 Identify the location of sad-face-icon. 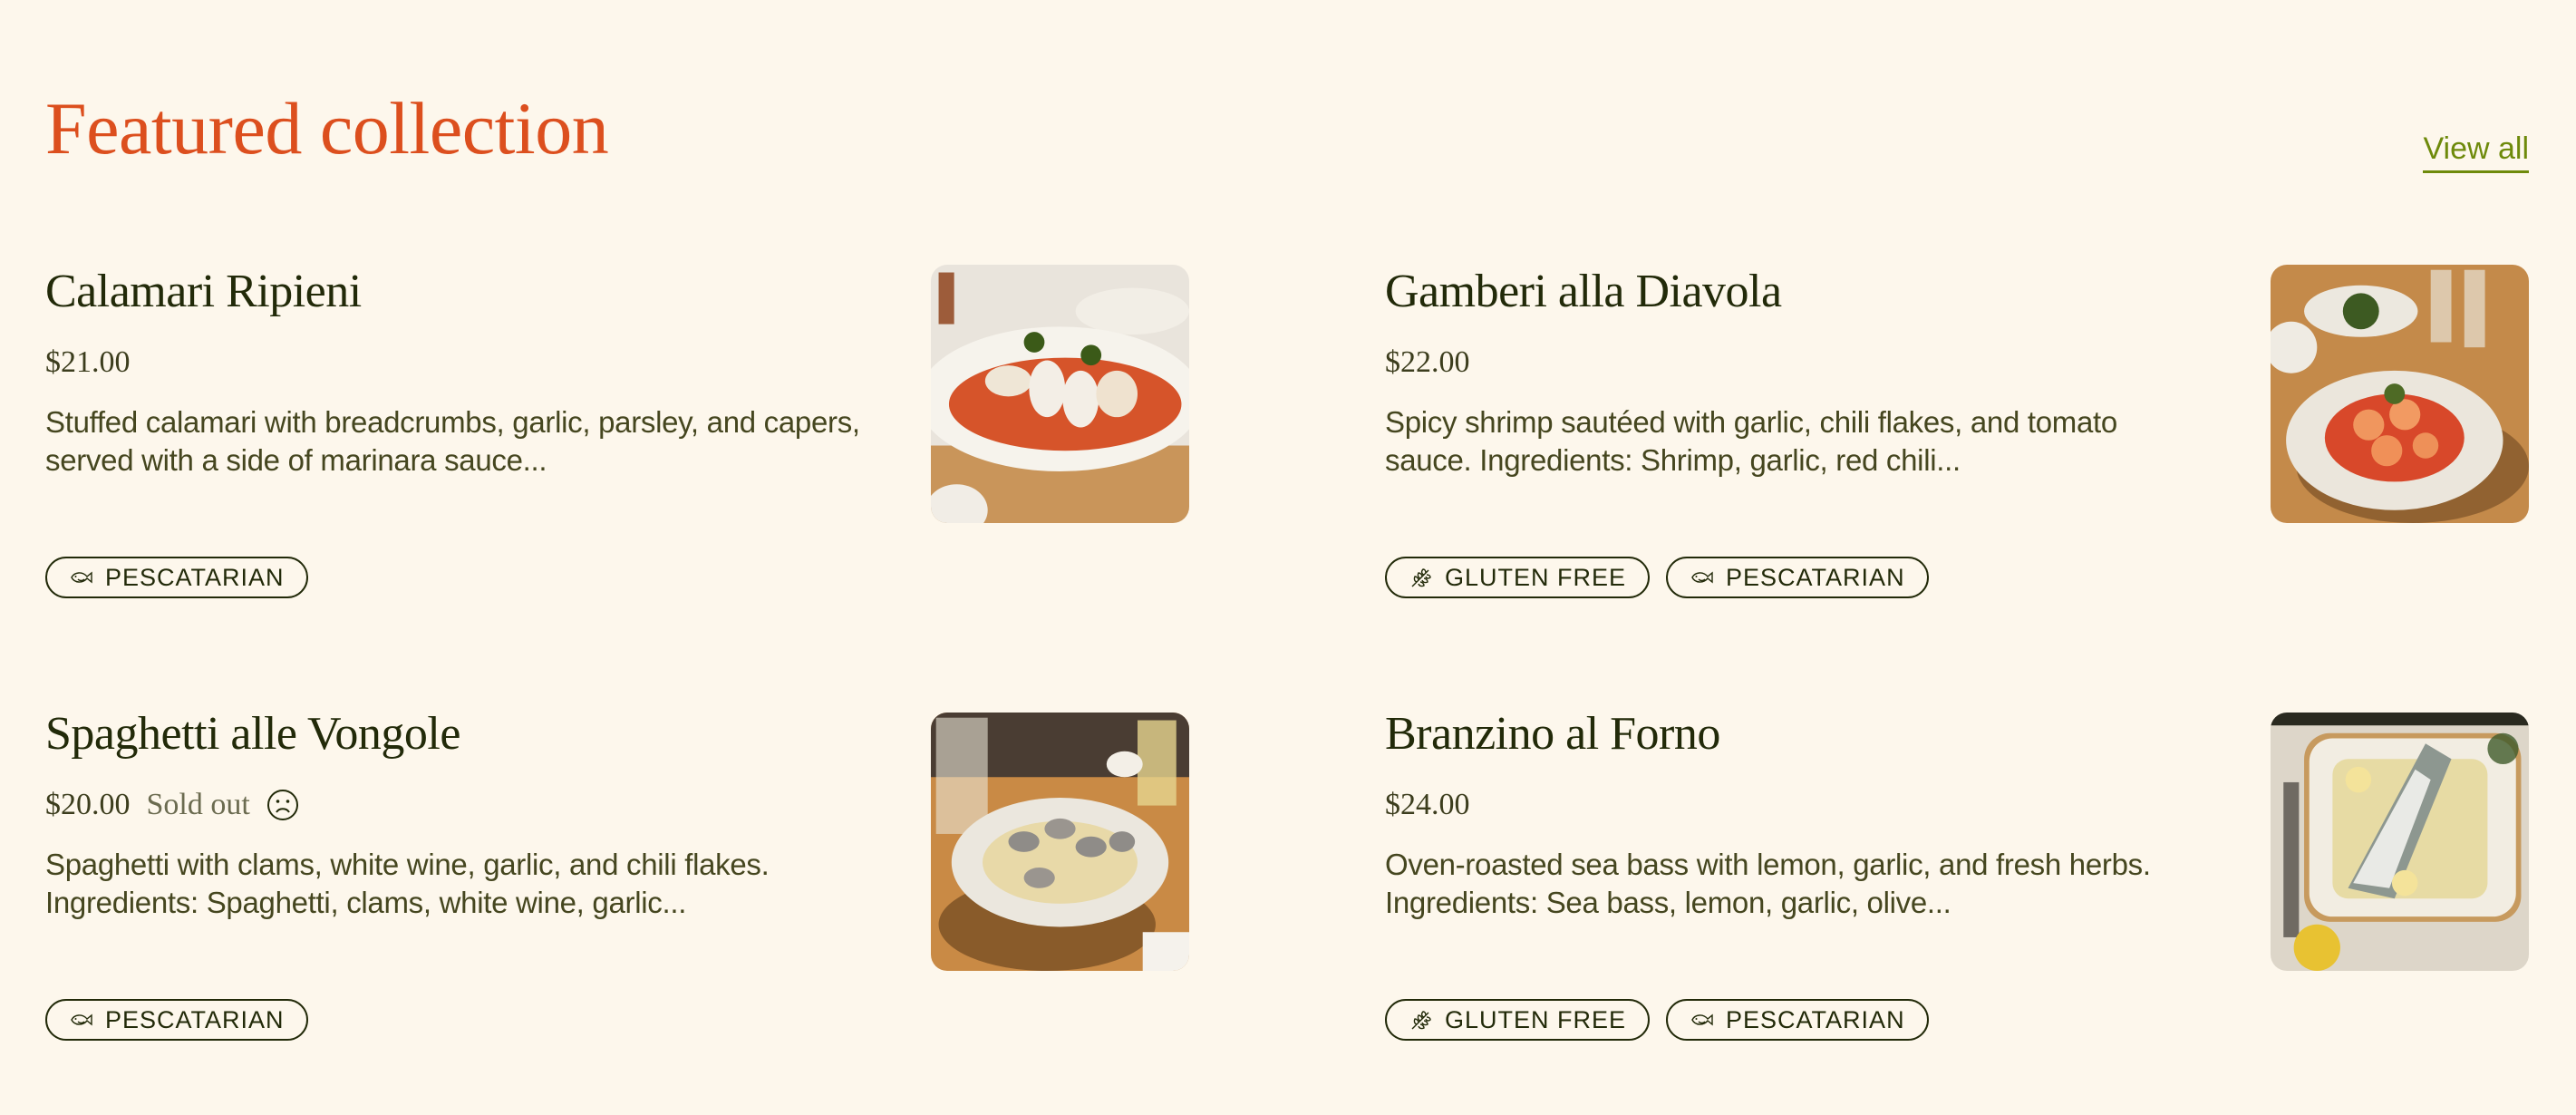
(282, 805).